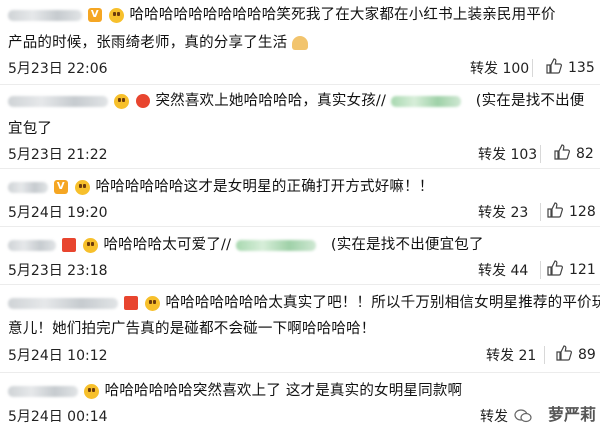  What do you see at coordinates (264, 187) in the screenshot?
I see `comment-text: 哈哈哈哈哈哈这才是女明星的正确打开方式好嘛！！` at bounding box center [264, 187].